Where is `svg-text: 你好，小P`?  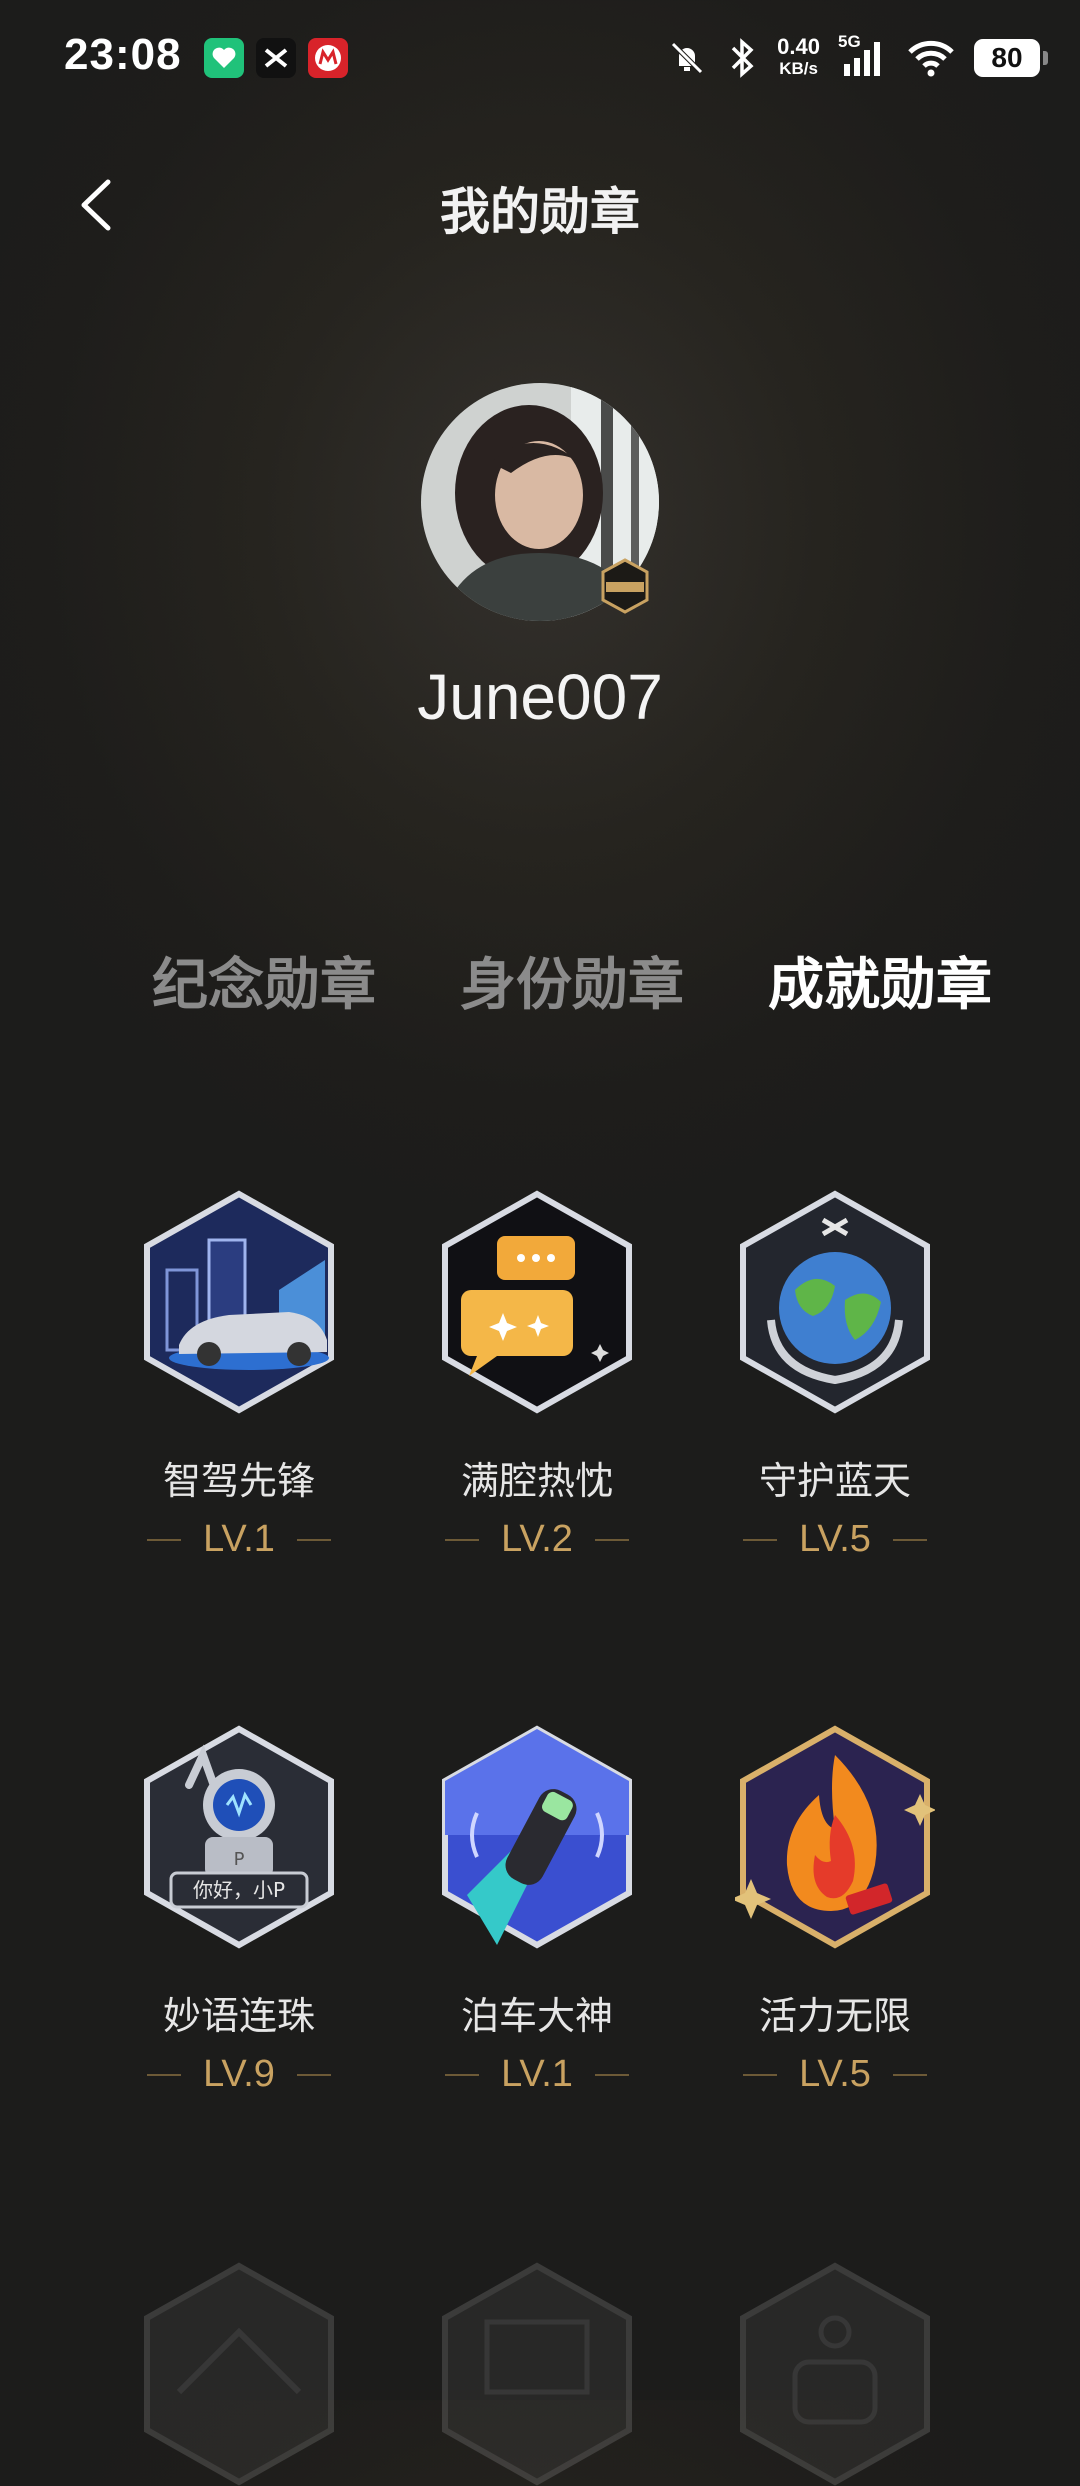 svg-text: 你好，小P is located at coordinates (239, 1890).